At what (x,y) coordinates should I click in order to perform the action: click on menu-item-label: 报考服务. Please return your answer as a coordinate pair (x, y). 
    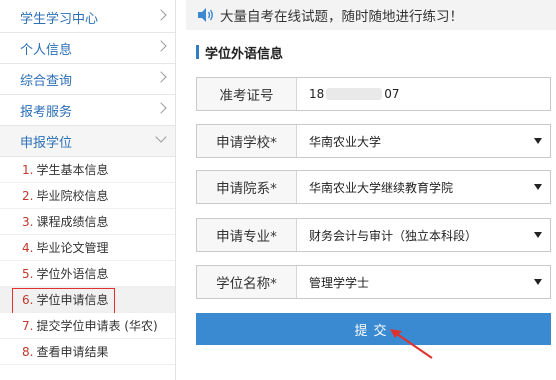
    Looking at the image, I should click on (46, 112).